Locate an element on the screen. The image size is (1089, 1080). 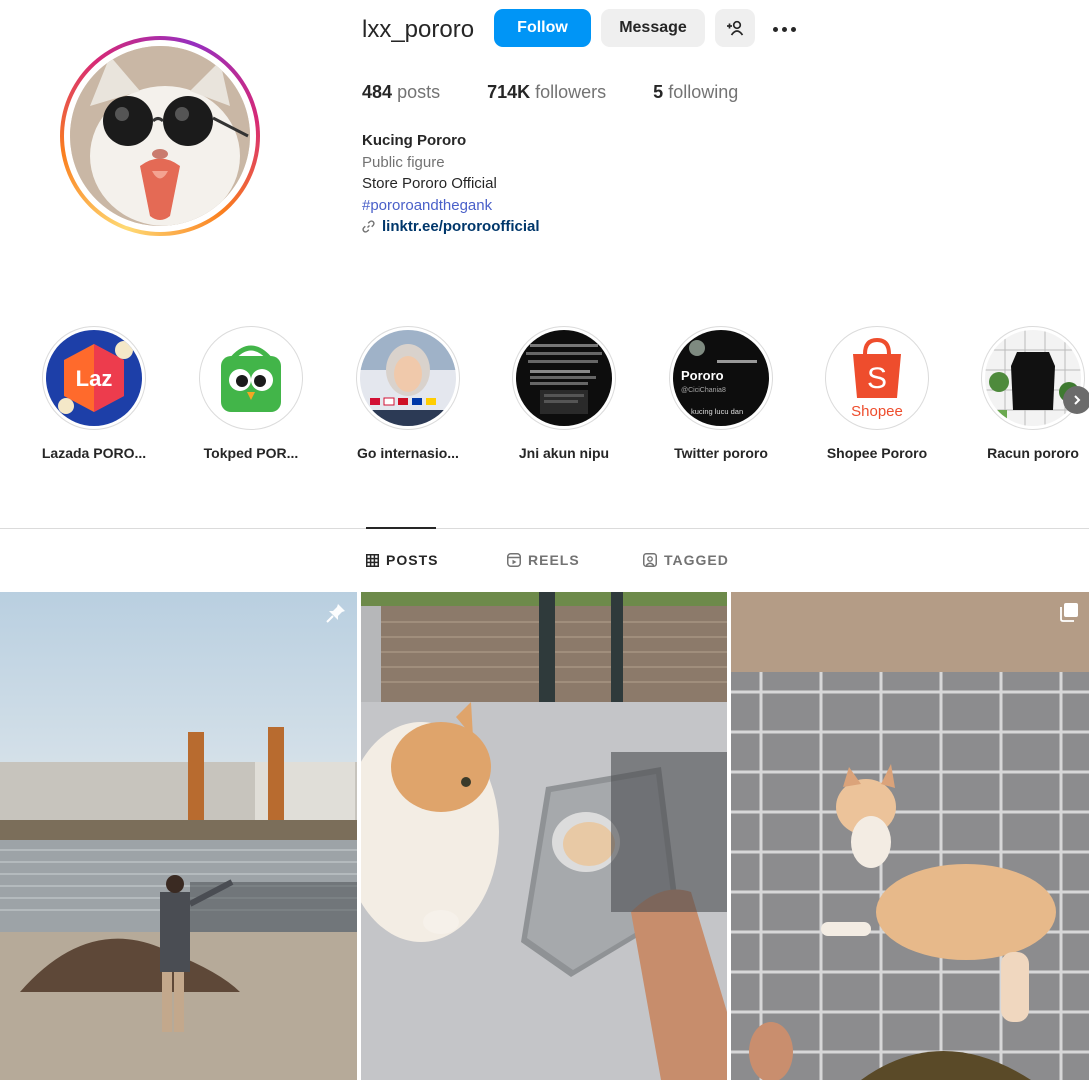
profile-avatar-ring is located at coordinates (160, 136).